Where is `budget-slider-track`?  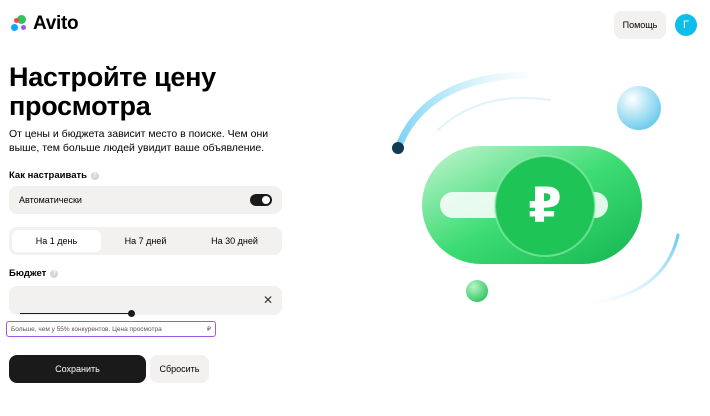
budget-slider-track is located at coordinates (76, 313).